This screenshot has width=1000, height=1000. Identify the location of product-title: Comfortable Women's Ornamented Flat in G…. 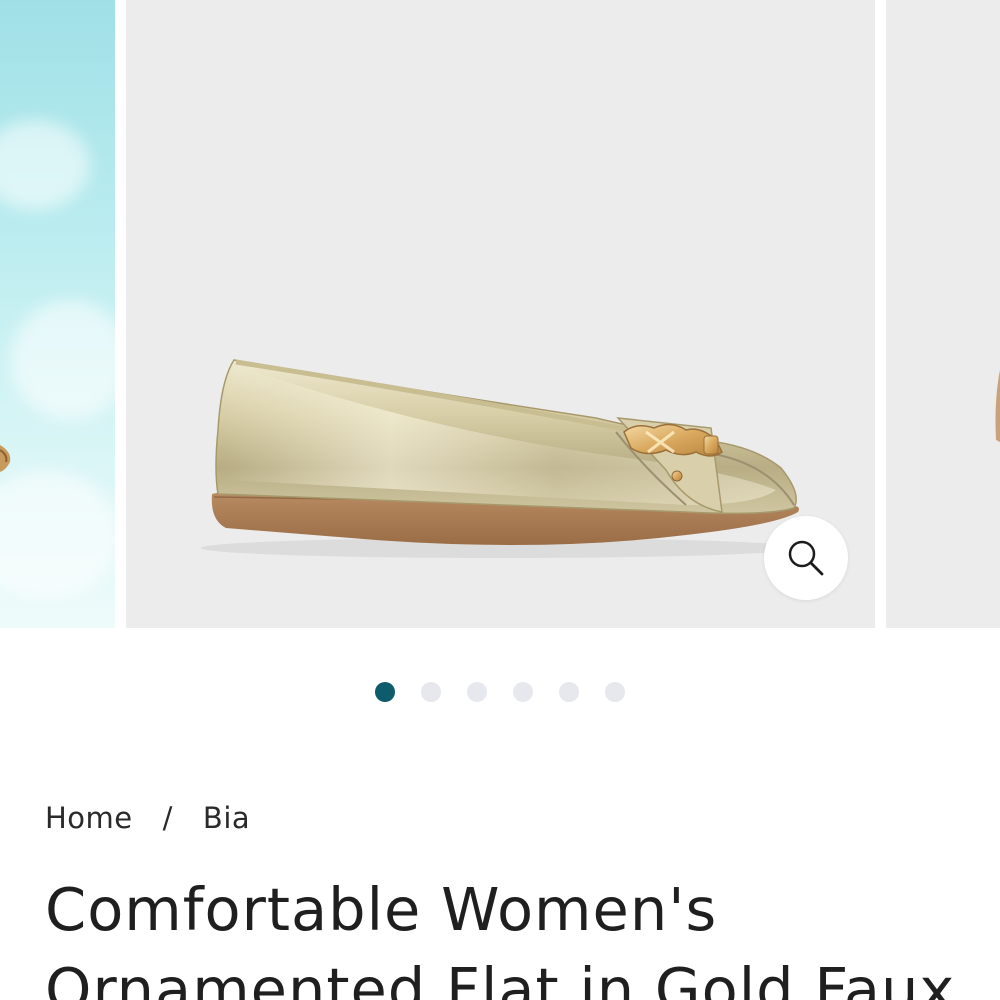
(500, 937).